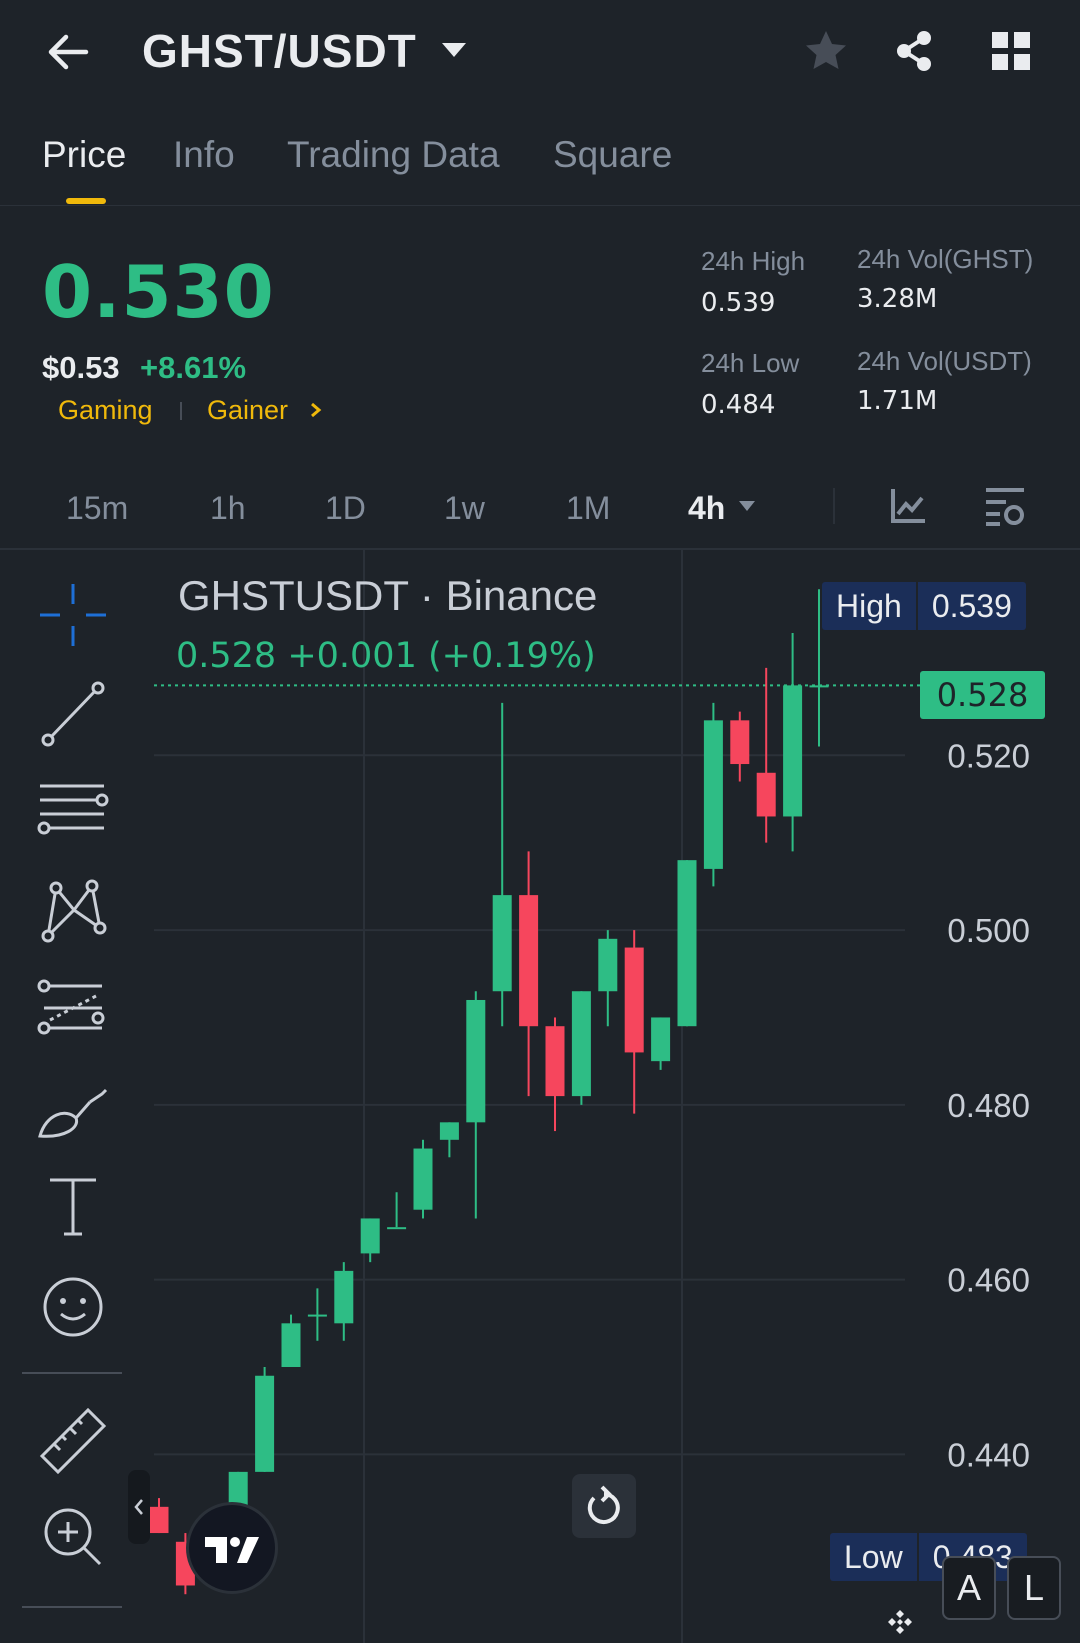 The image size is (1080, 1643). I want to click on horizontal-lines-icon, so click(73, 809).